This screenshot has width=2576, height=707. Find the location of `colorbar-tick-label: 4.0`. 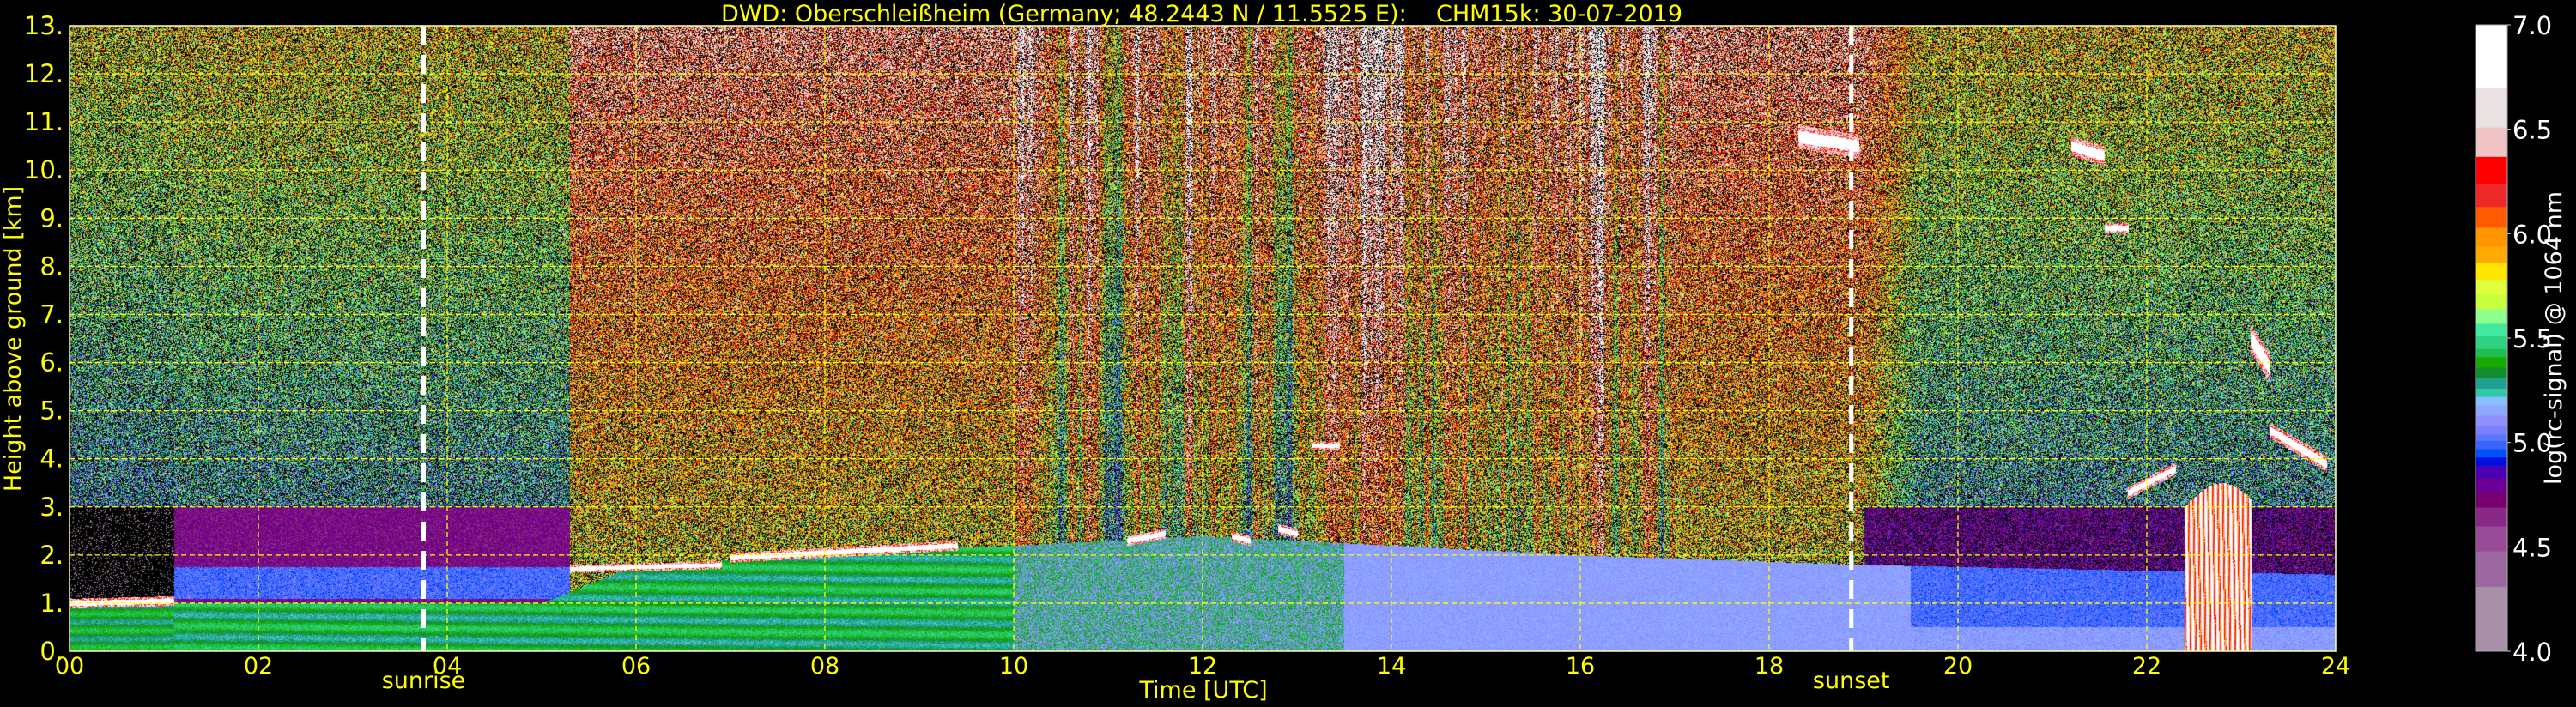

colorbar-tick-label: 4.0 is located at coordinates (2532, 653).